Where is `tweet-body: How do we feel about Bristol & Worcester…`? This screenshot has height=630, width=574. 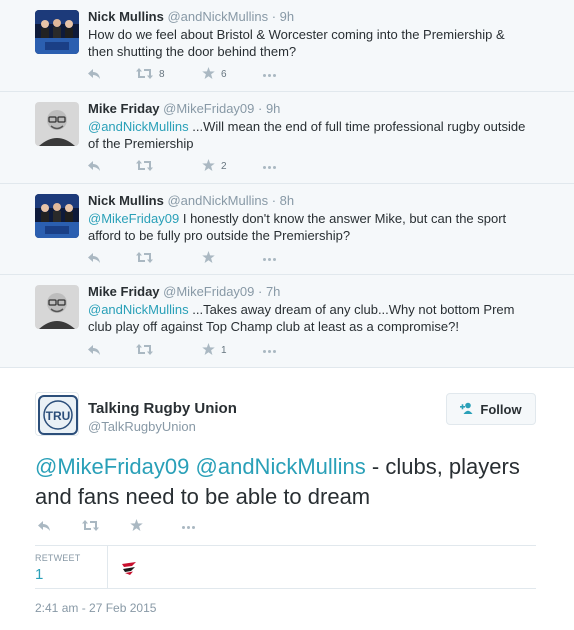
tweet-body: How do we feel about Bristol & Worcester… is located at coordinates (296, 43).